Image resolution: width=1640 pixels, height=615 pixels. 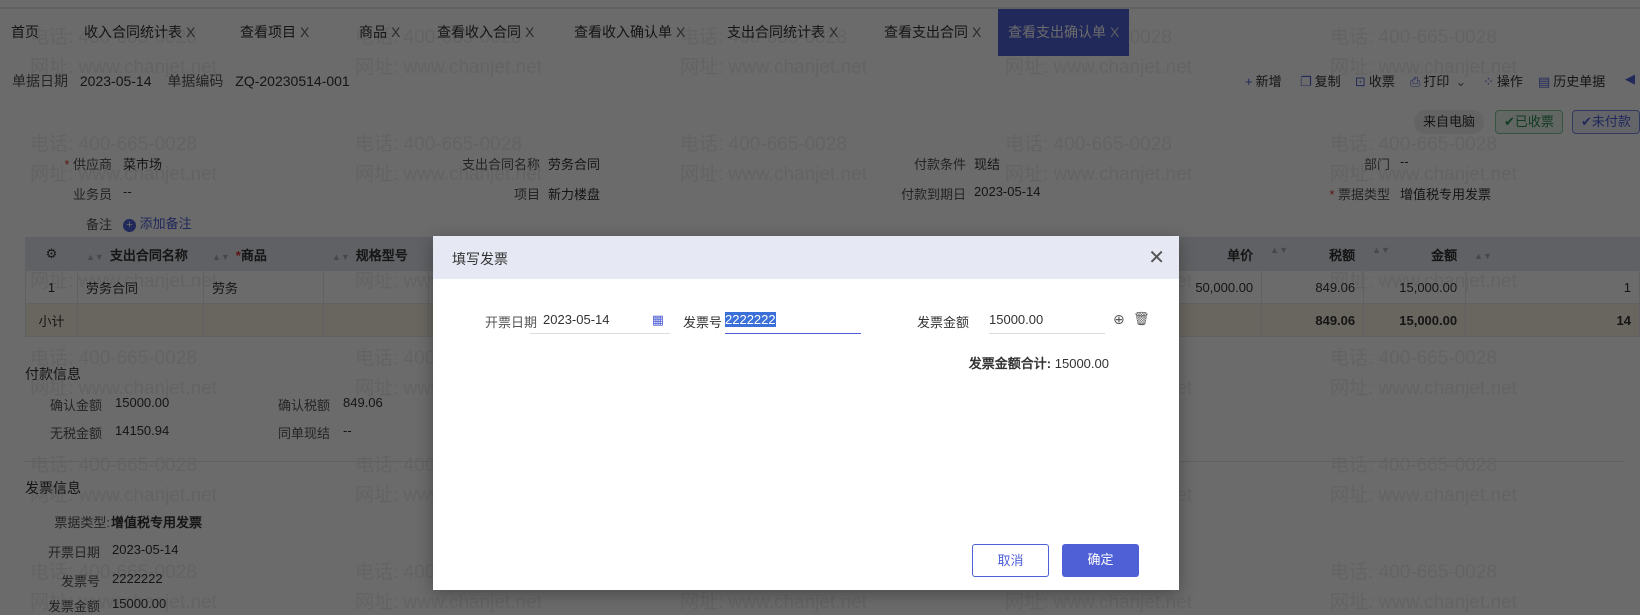 What do you see at coordinates (127, 191) in the screenshot?
I see `staff-value: --` at bounding box center [127, 191].